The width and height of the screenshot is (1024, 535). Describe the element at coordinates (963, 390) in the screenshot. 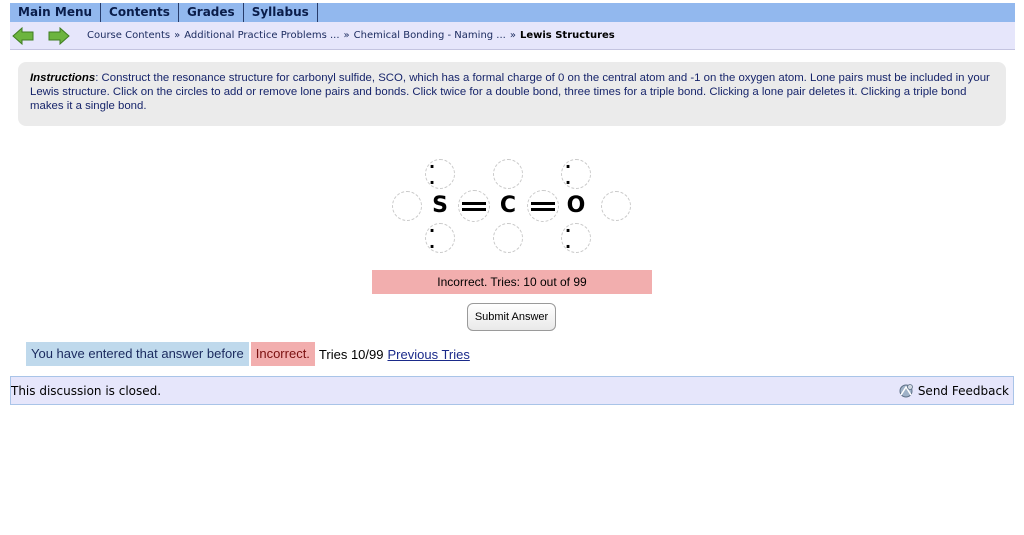

I see `send-feedback-label: Send Feedback` at that location.